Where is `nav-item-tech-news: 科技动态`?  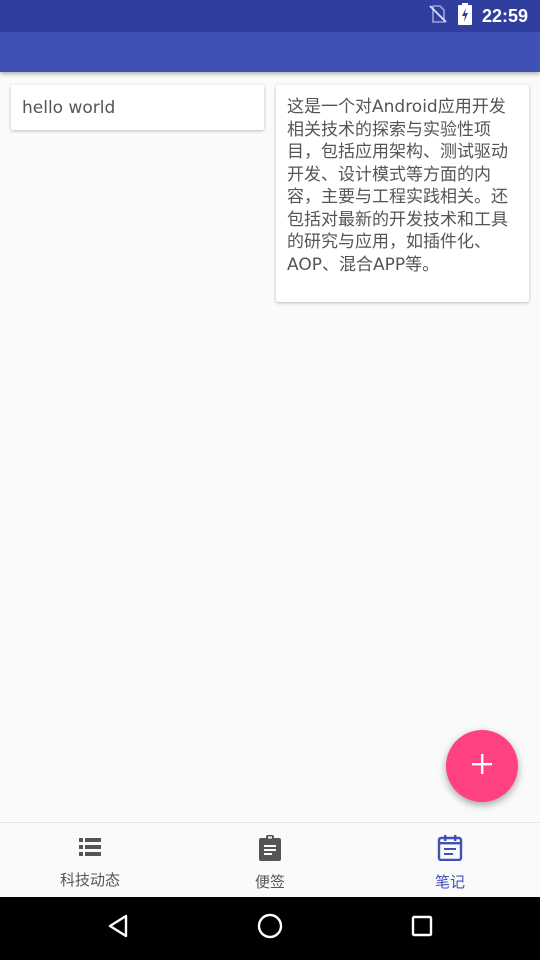
nav-item-tech-news: 科技动态 is located at coordinates (90, 860).